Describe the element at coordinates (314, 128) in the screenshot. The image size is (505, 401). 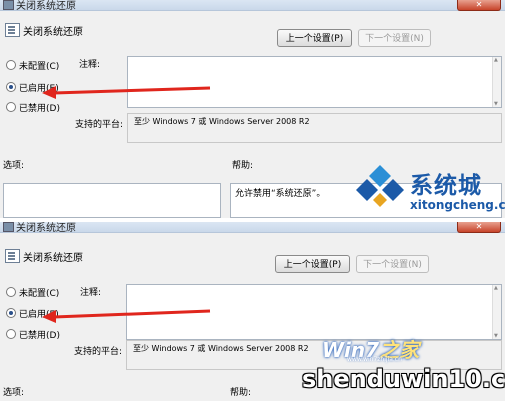
I see `supported-platform-box: 至少 Windows 7 或 Windows Server 2008 R2` at that location.